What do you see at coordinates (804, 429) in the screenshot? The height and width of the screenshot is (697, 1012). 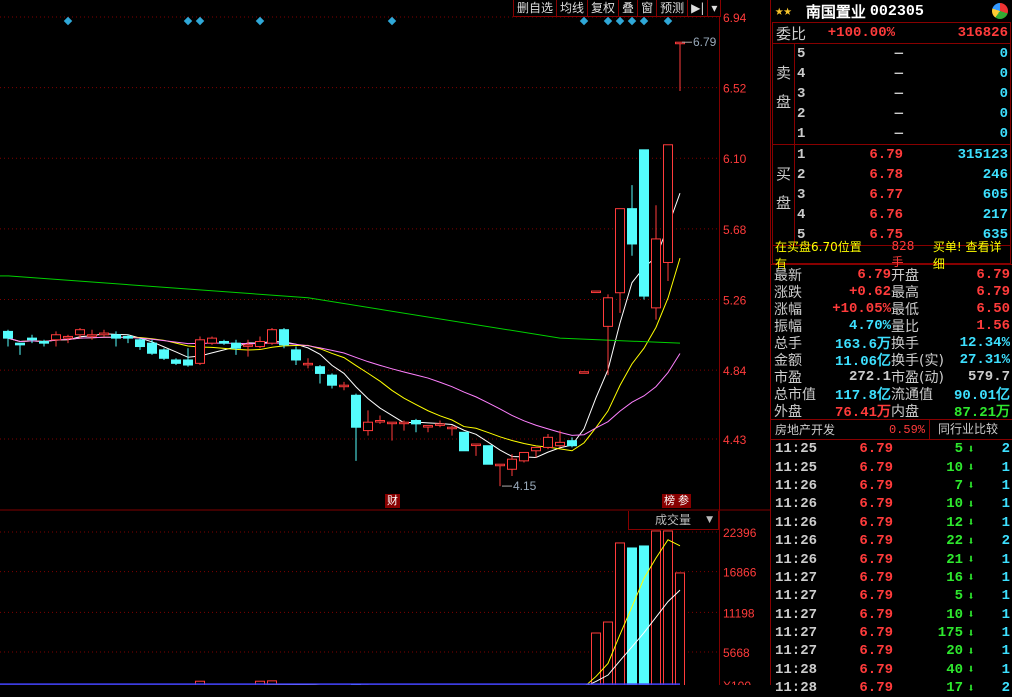 I see `sector-name: 房地产开发` at bounding box center [804, 429].